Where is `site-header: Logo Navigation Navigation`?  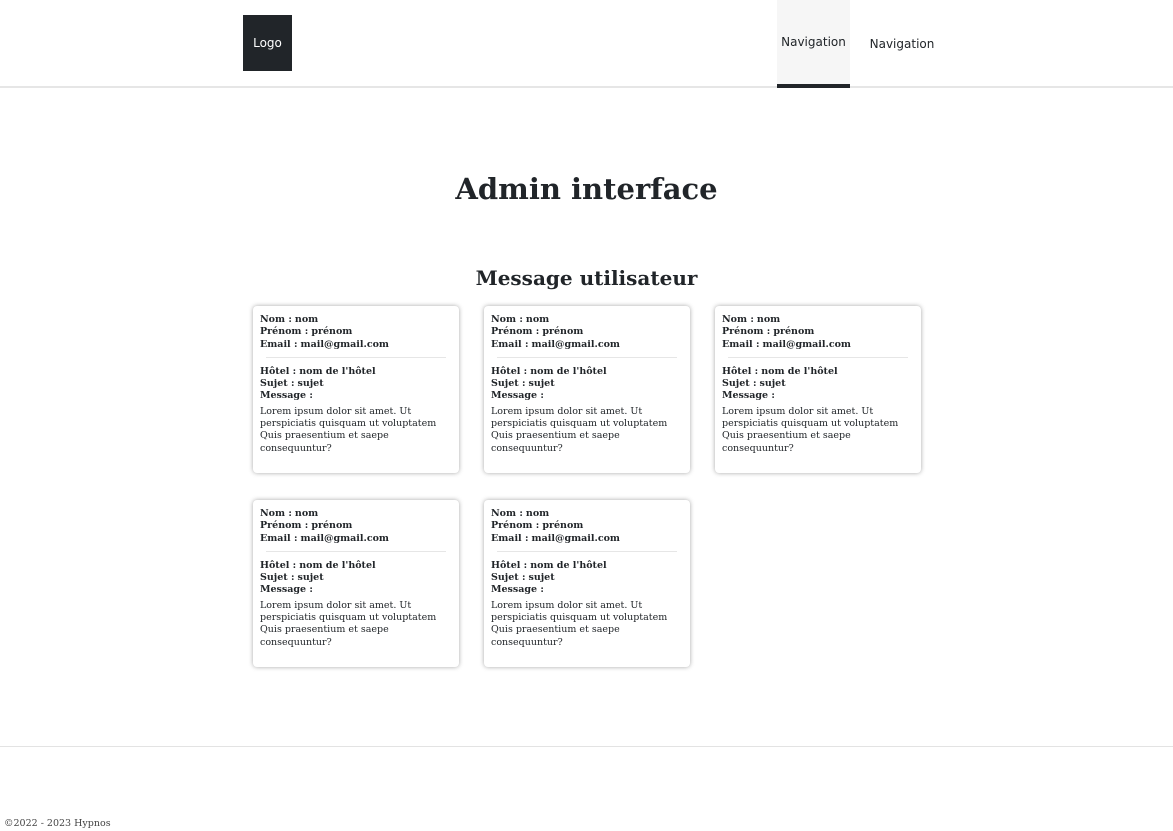 site-header: Logo Navigation Navigation is located at coordinates (586, 44).